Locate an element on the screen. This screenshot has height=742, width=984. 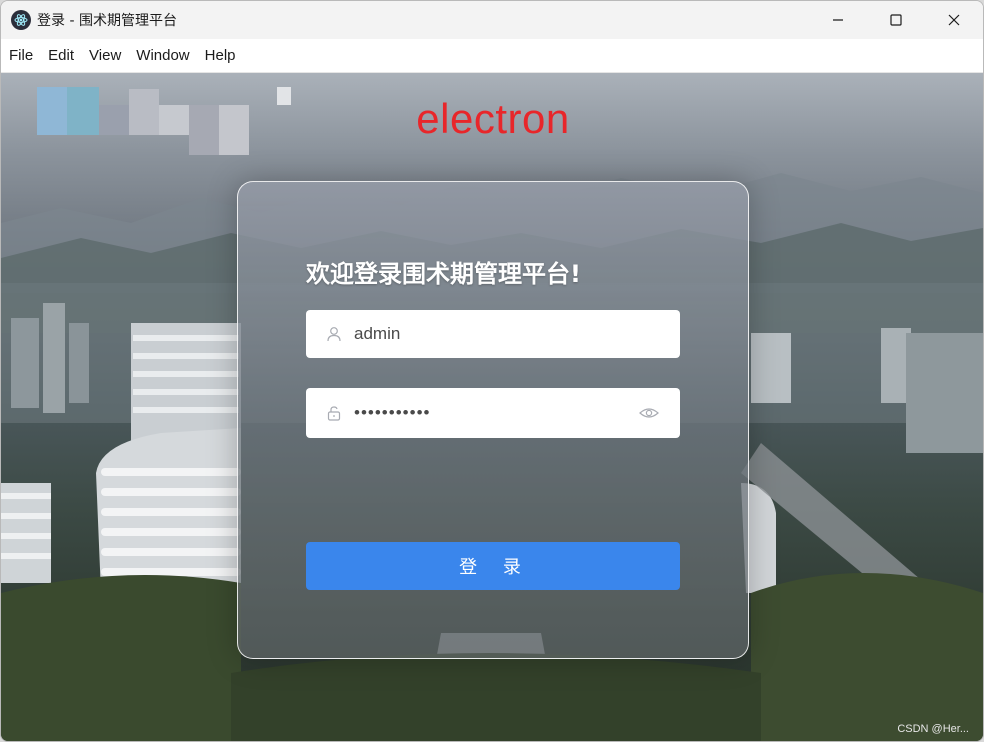
minimize-button is located at coordinates (838, 20).